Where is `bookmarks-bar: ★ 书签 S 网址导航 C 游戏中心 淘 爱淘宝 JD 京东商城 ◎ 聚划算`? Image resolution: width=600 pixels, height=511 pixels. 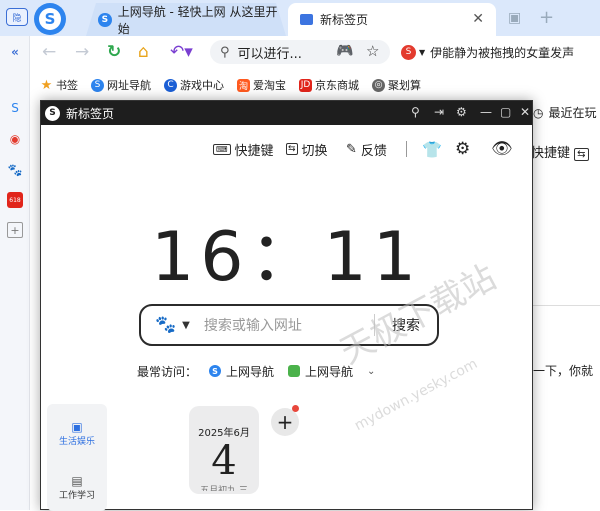
bookmarks-bar: ★ 书签 S 网址导航 C 游戏中心 淘 爱淘宝 JD 京东商城 ◎ 聚划算 is located at coordinates (300, 85).